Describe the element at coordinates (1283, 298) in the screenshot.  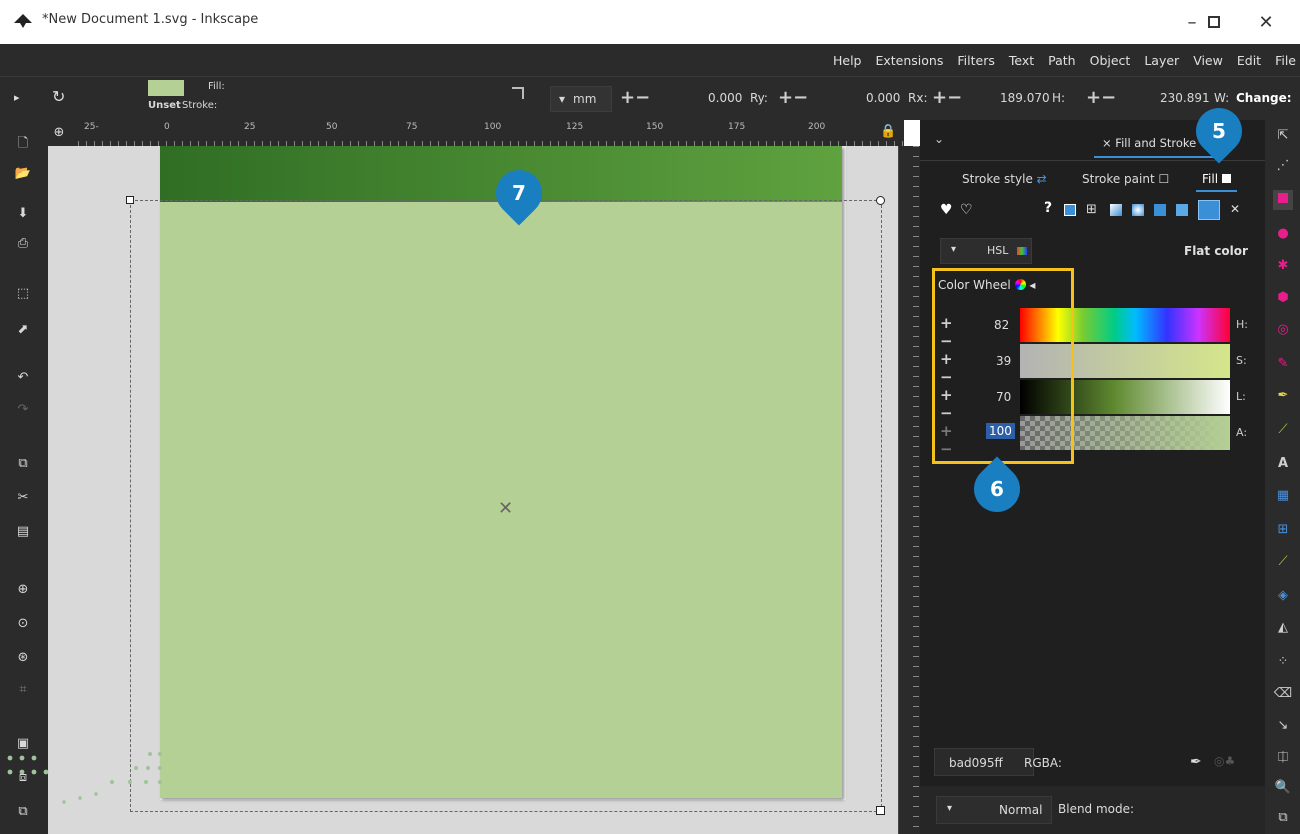
I see `3d-box-tool-icon: ⬢` at that location.